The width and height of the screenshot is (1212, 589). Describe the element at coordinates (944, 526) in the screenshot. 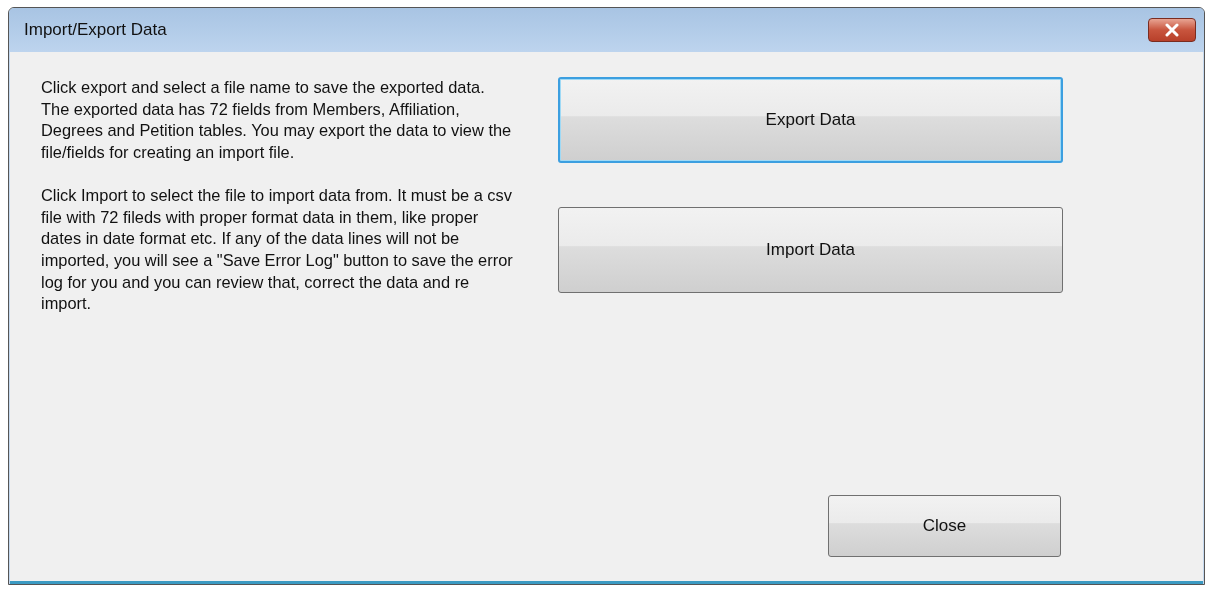

I see `close-button: Close` at that location.